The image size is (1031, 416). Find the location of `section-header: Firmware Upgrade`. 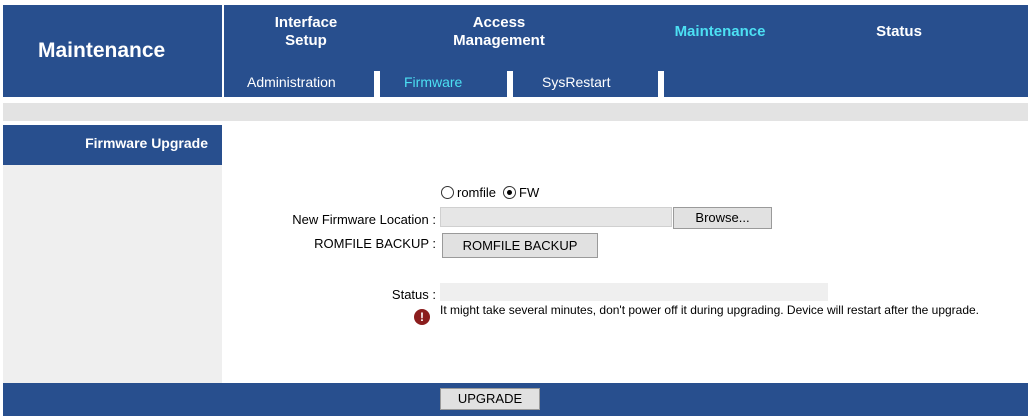

section-header: Firmware Upgrade is located at coordinates (112, 145).